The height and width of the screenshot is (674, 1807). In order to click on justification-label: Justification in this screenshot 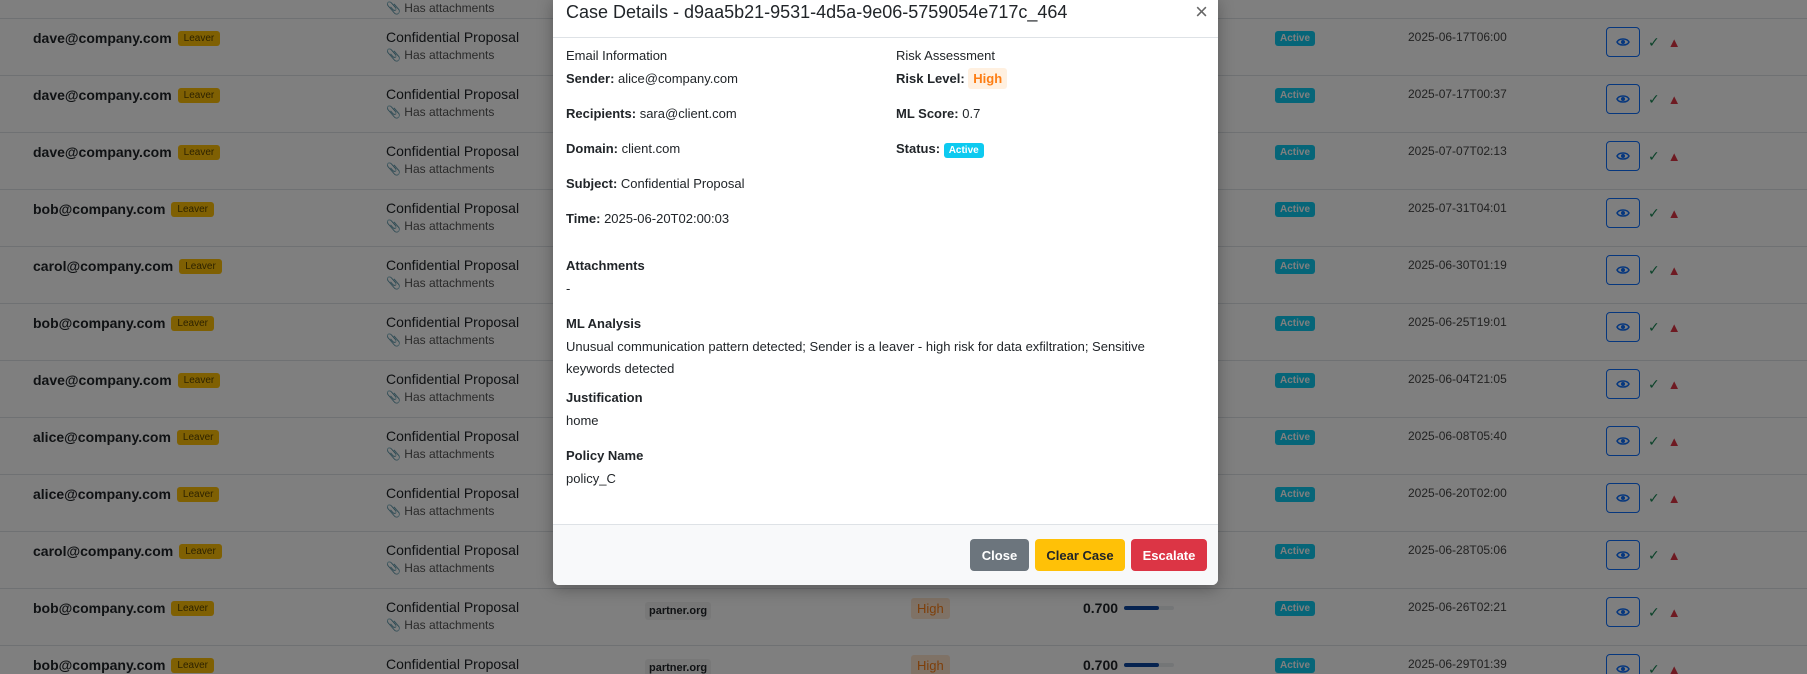, I will do `click(604, 397)`.